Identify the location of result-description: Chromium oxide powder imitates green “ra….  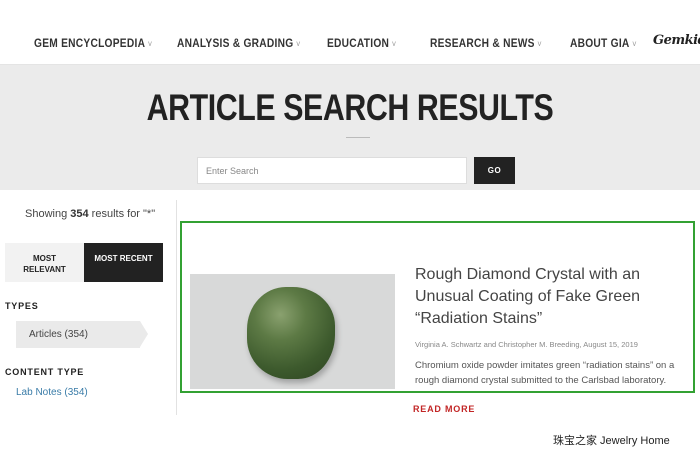
(545, 373).